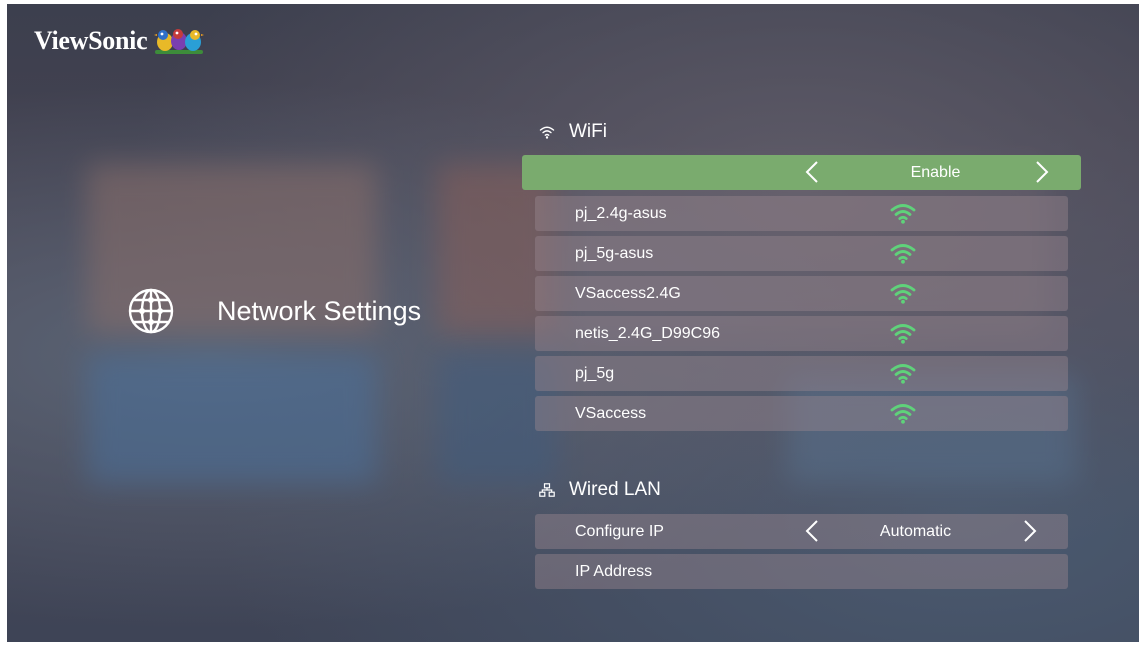 The height and width of the screenshot is (645, 1146). I want to click on wired-lan-title: Wired LAN, so click(615, 489).